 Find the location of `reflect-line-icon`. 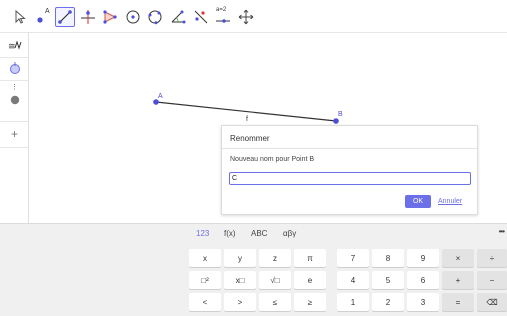

reflect-line-icon is located at coordinates (201, 17).